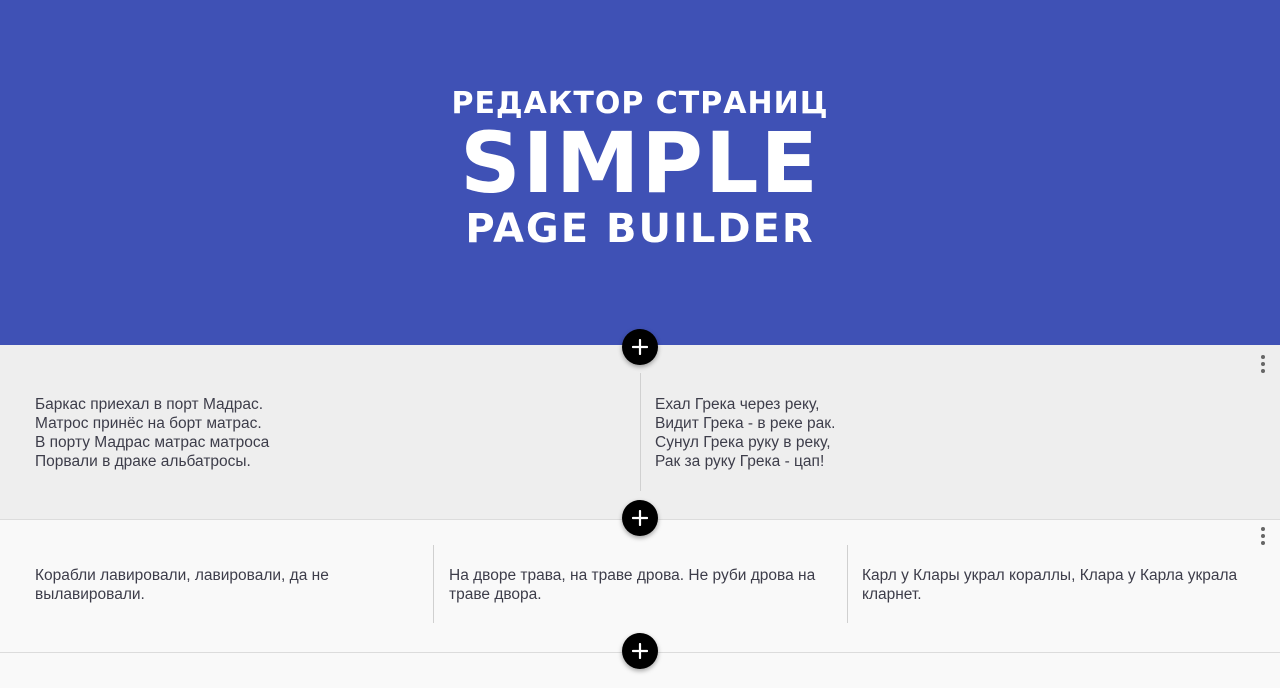 The width and height of the screenshot is (1280, 688). Describe the element at coordinates (152, 442) in the screenshot. I see `text-line: В порту Мадрас матрас матроса` at that location.